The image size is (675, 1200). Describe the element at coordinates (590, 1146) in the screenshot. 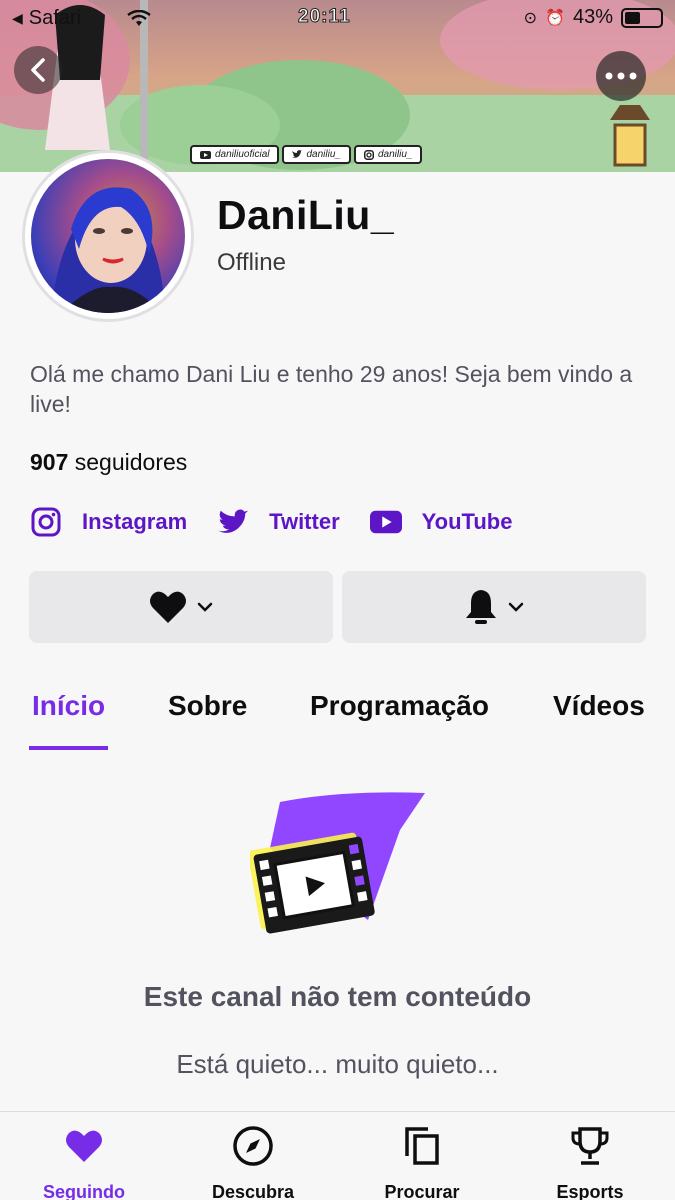

I see `trophy-icon` at that location.